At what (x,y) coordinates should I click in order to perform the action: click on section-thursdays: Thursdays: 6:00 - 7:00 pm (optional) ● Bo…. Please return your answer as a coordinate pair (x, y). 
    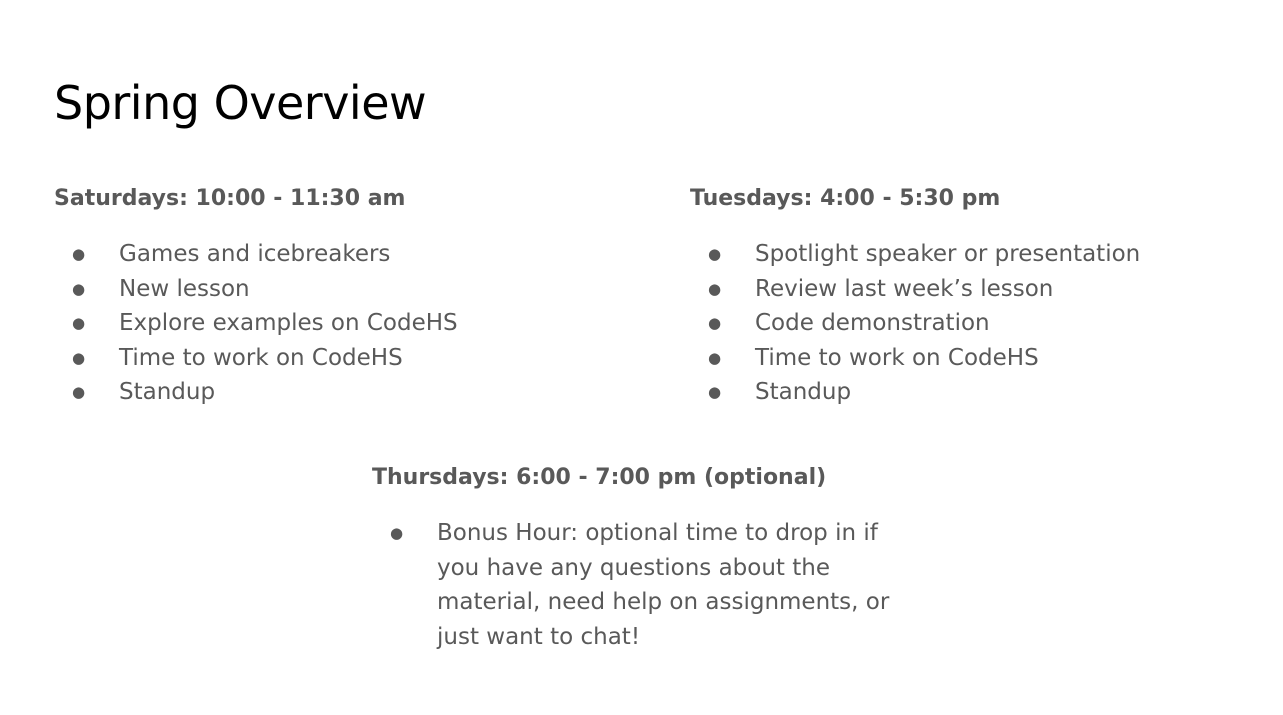
    Looking at the image, I should click on (652, 558).